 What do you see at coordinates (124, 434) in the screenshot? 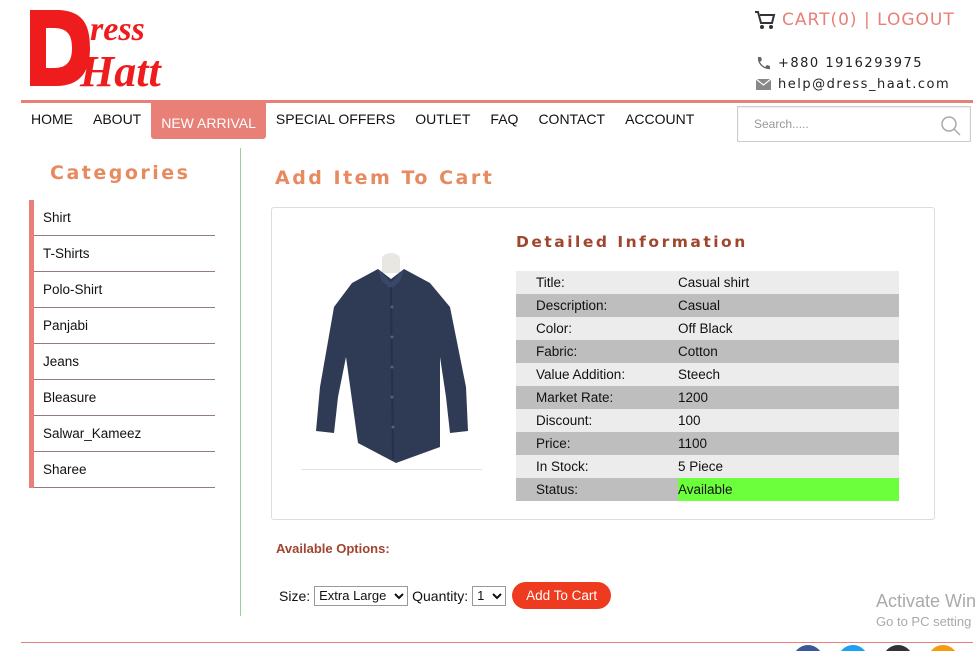
I see `category-salwar-kameez: Salwar_Kameez` at bounding box center [124, 434].